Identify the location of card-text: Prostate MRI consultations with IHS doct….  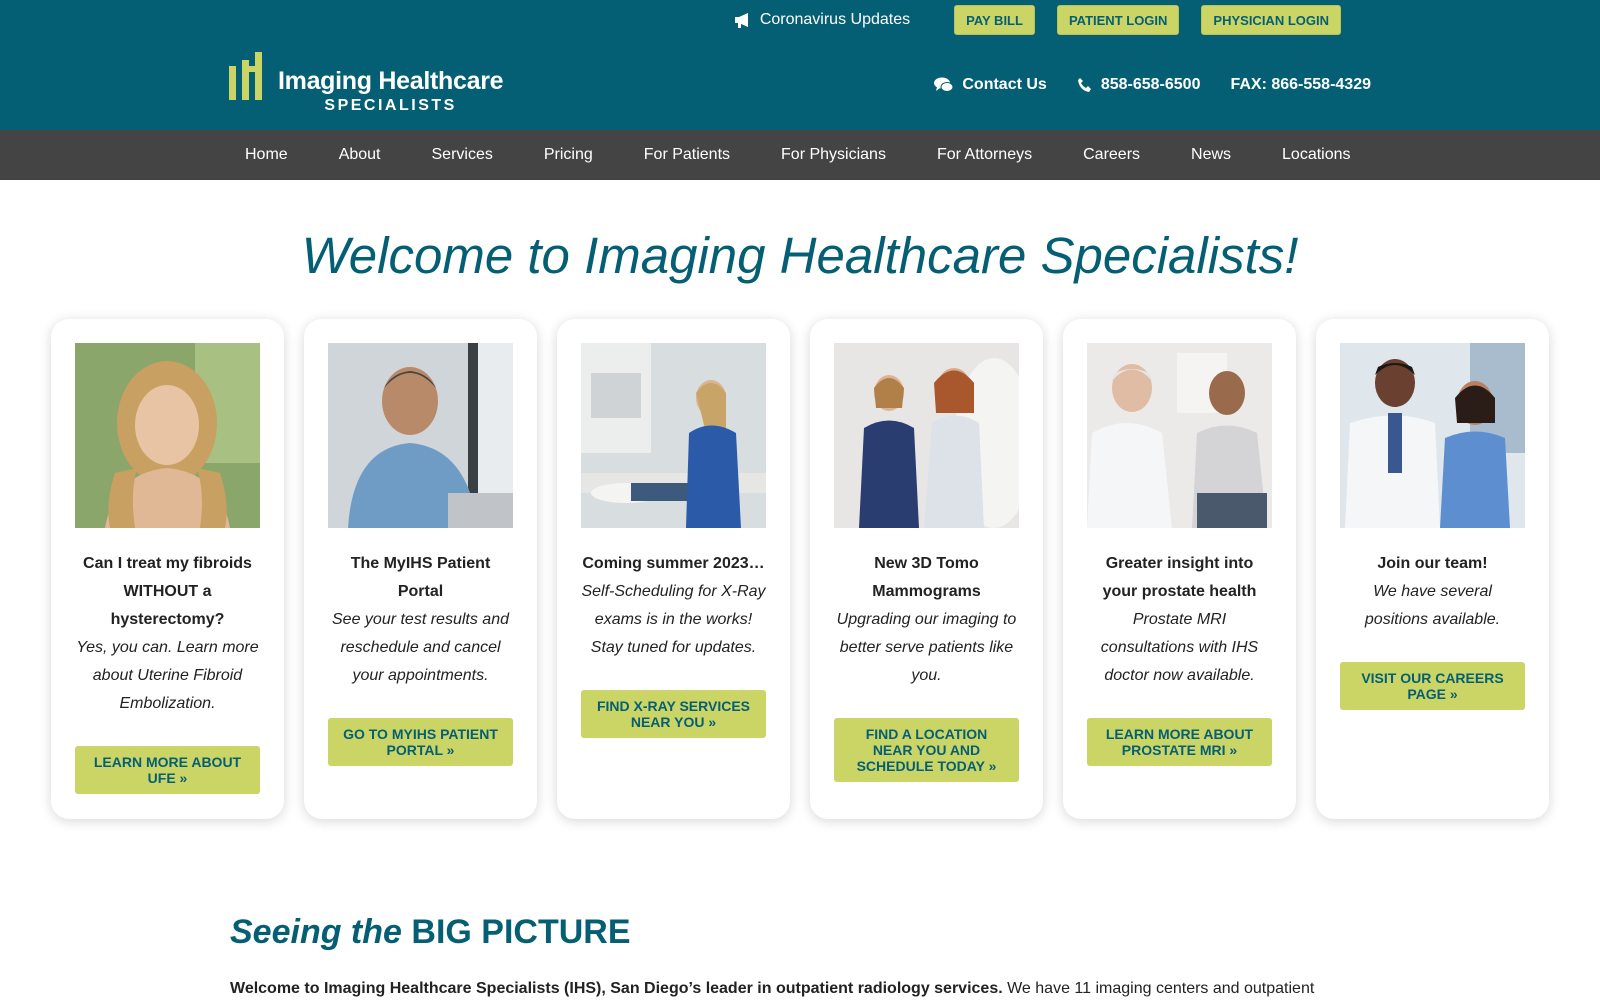
(1179, 647).